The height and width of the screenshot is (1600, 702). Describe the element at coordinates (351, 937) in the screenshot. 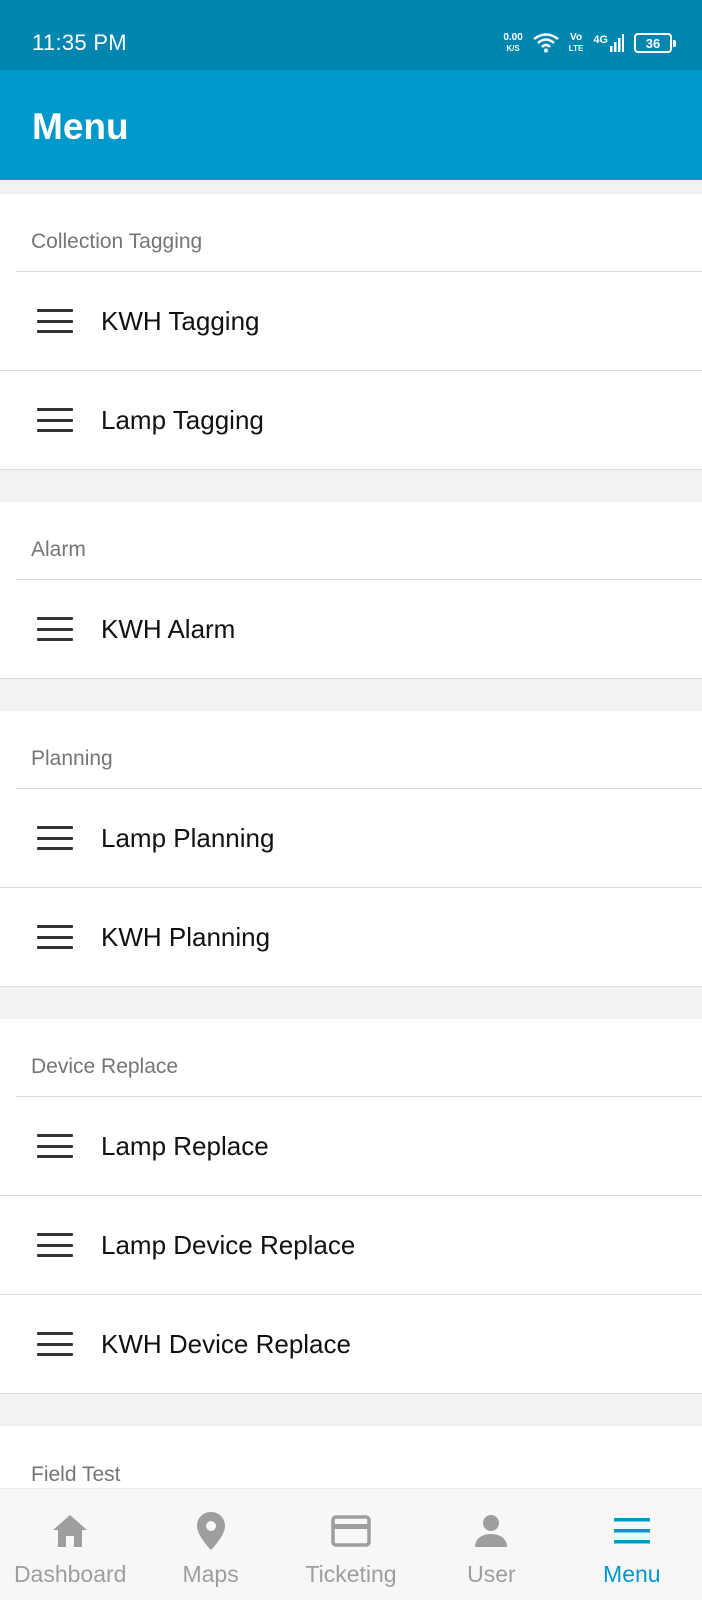

I see `menu-item-kwh-planning: KWH Planning` at that location.